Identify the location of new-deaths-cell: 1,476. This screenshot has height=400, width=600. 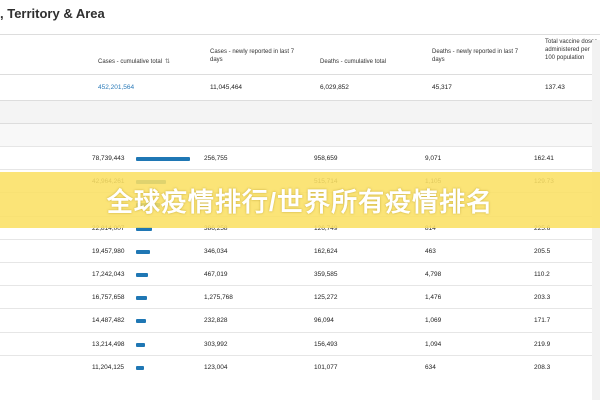
(433, 298).